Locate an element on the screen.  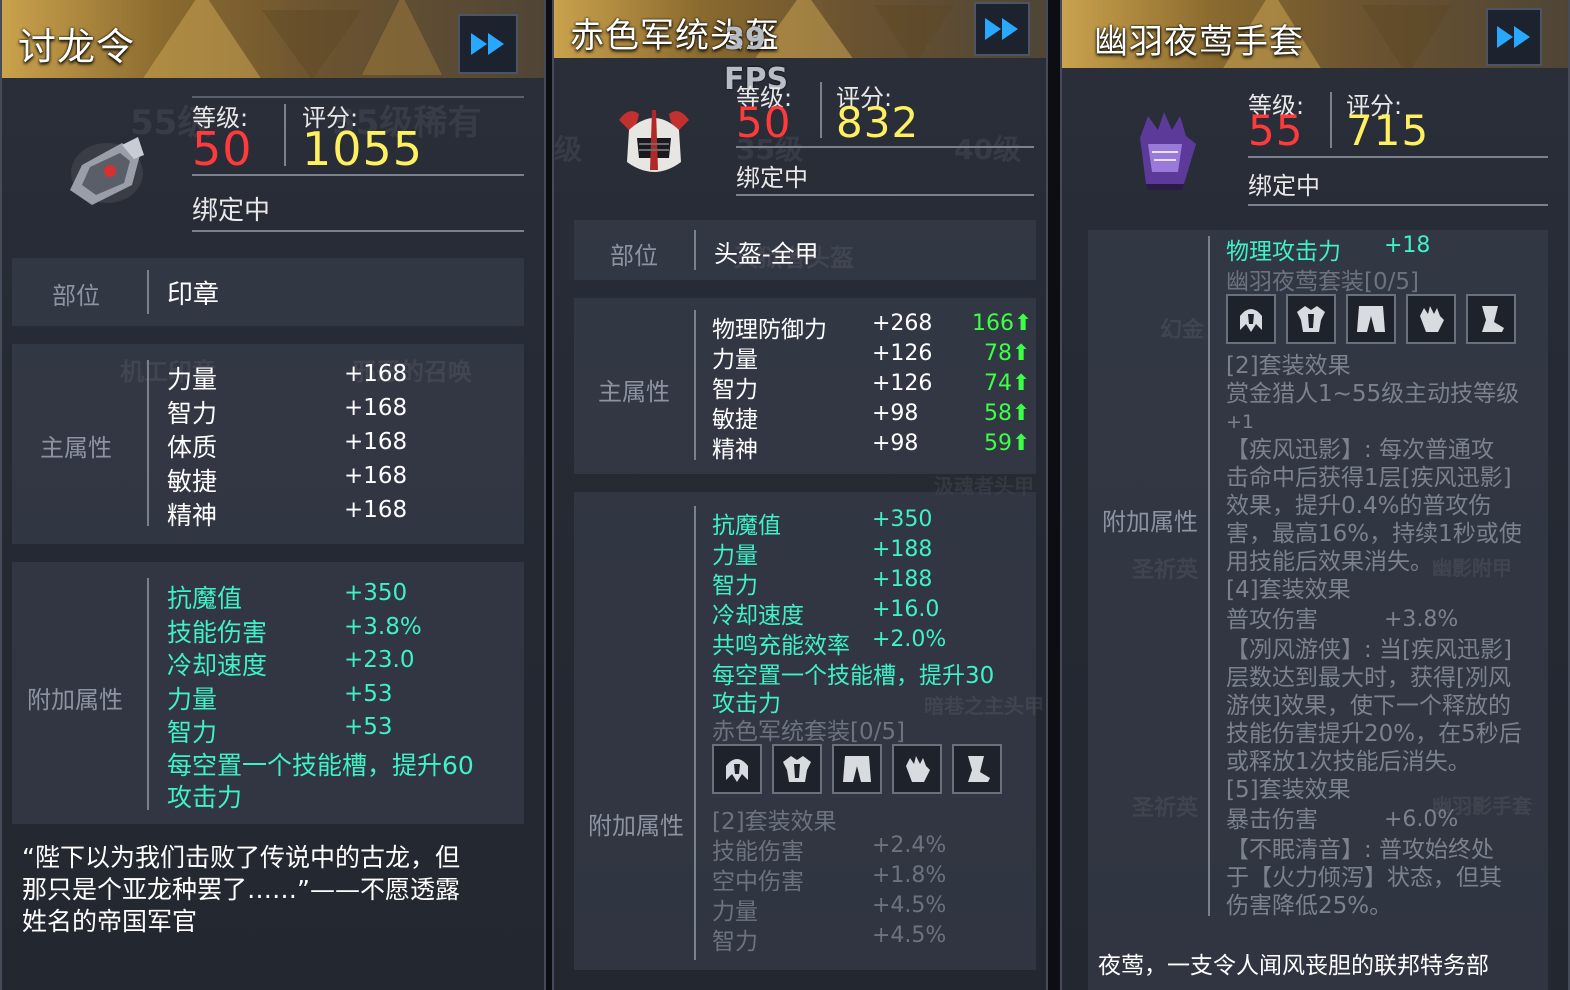
main-stat-name: 精神 is located at coordinates (735, 450).